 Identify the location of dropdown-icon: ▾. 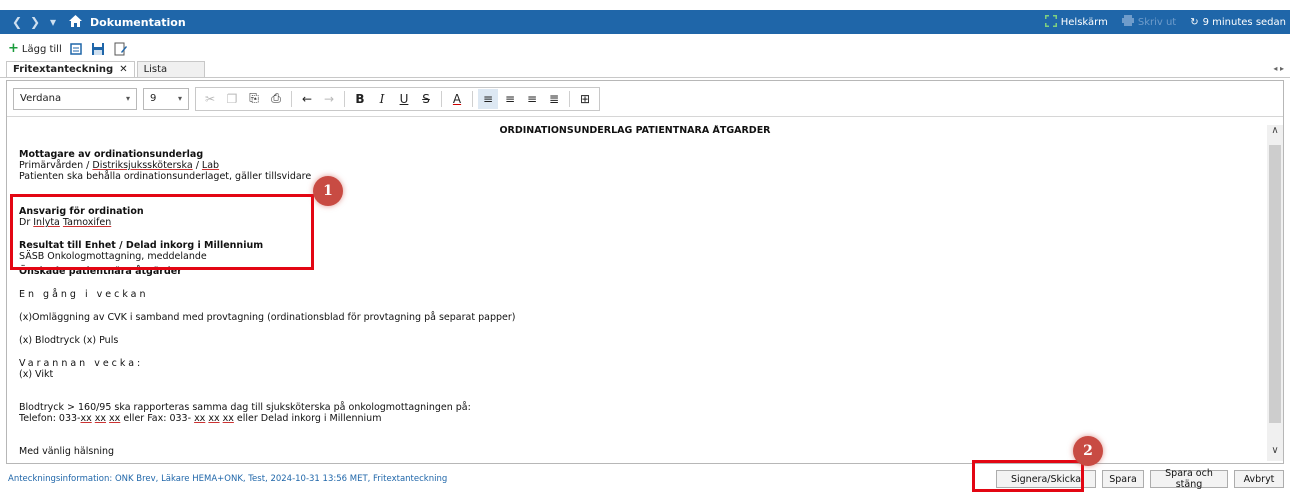
(53, 22).